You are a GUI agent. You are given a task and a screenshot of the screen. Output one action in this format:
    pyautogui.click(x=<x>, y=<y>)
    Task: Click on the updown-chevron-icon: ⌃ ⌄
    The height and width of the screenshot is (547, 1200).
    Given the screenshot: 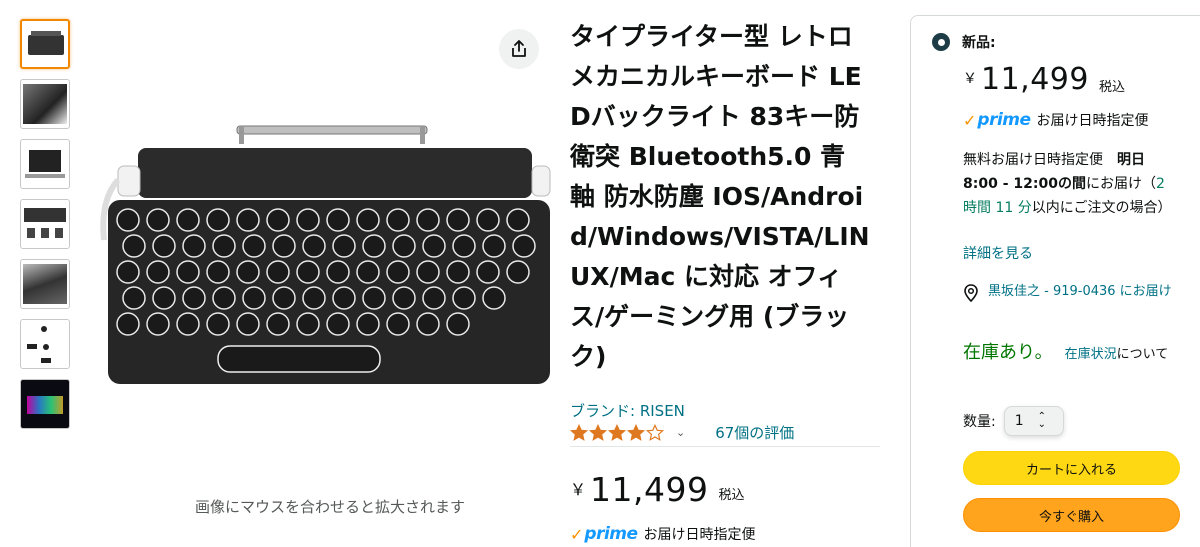 What is the action you would take?
    pyautogui.click(x=1042, y=420)
    